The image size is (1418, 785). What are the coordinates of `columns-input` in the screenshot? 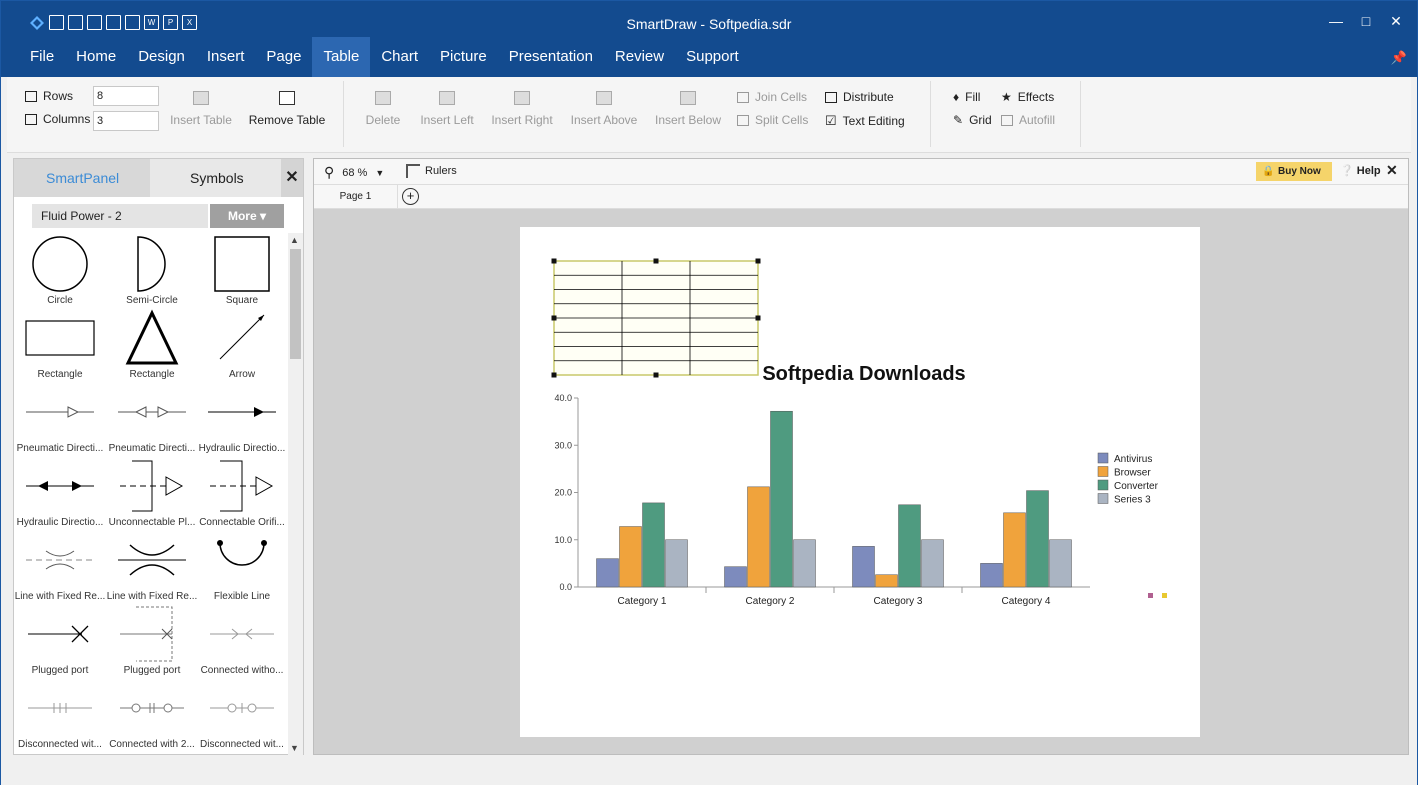 It's located at (126, 121).